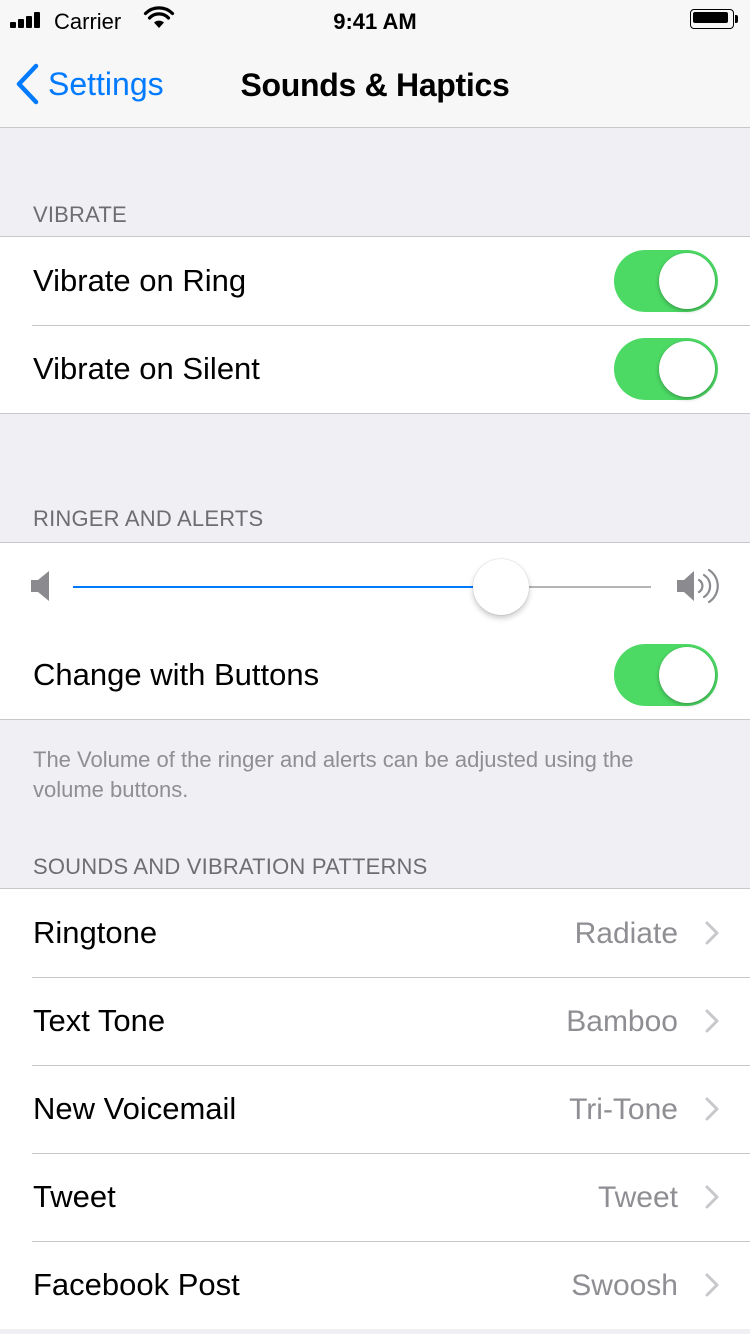  I want to click on vibrate-on-silent-label: Vibrate on Silent, so click(146, 368).